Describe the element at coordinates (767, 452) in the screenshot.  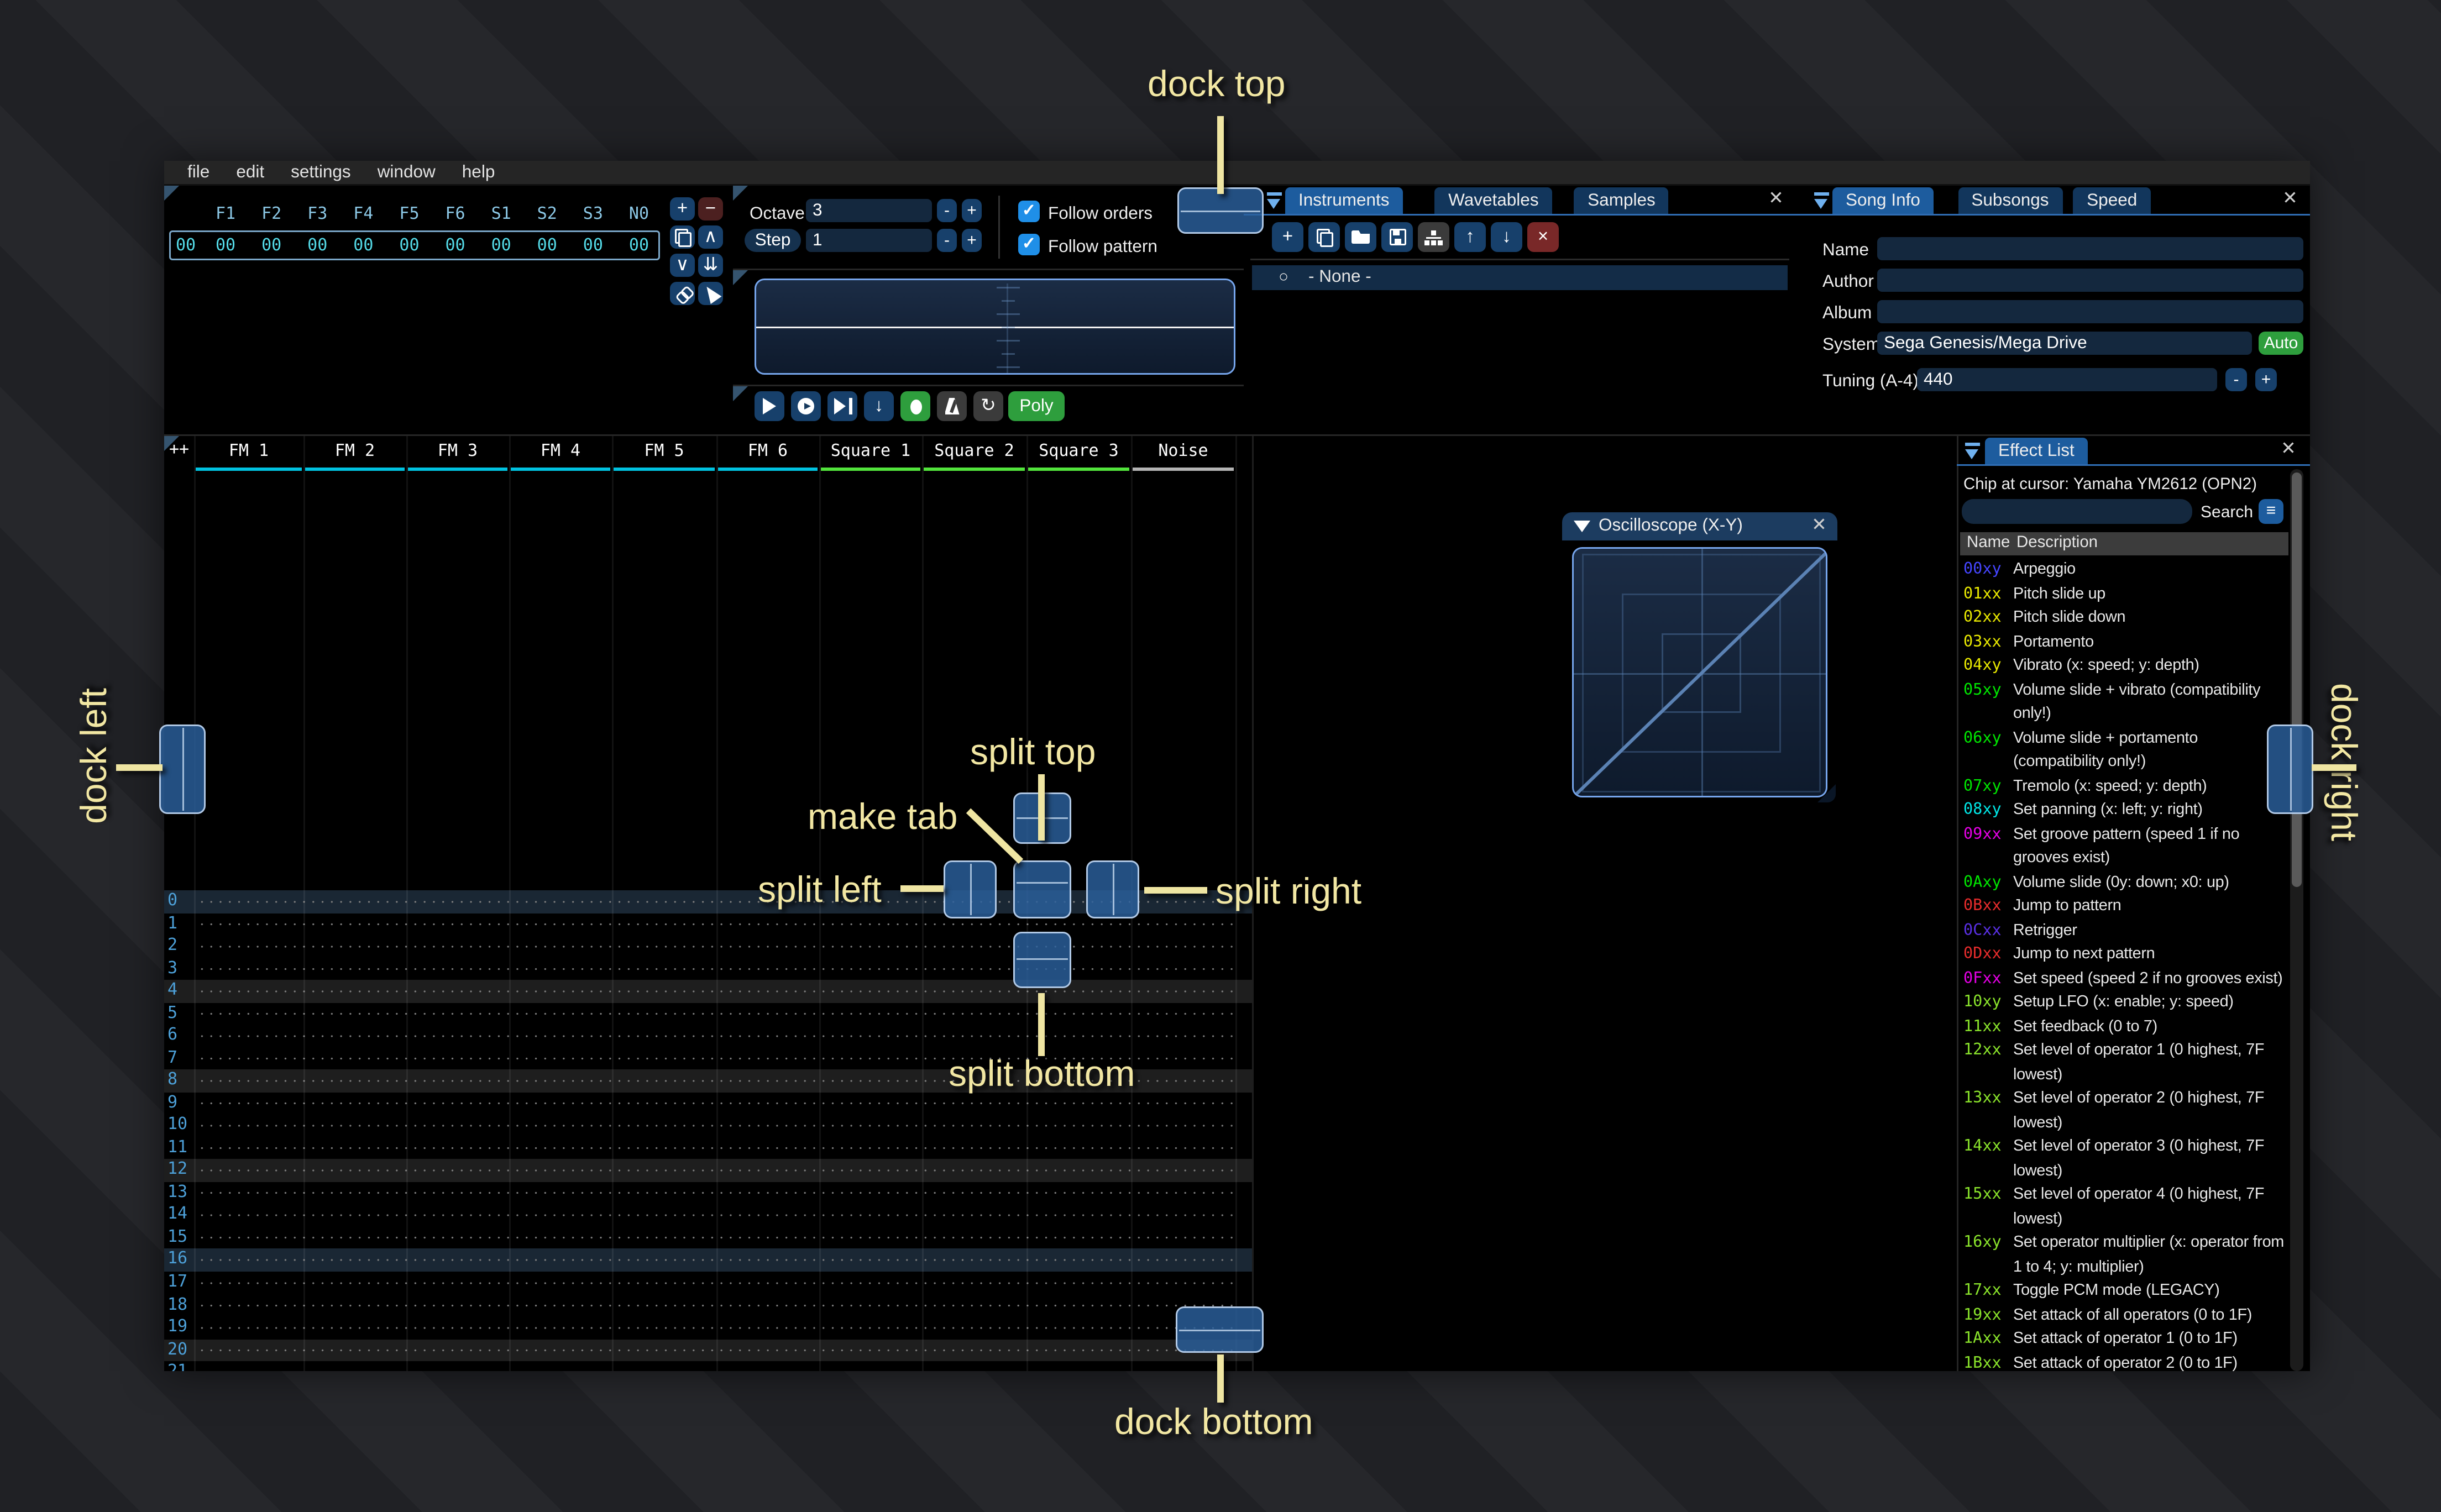
I see `channel-header-fm-6: FM 6` at that location.